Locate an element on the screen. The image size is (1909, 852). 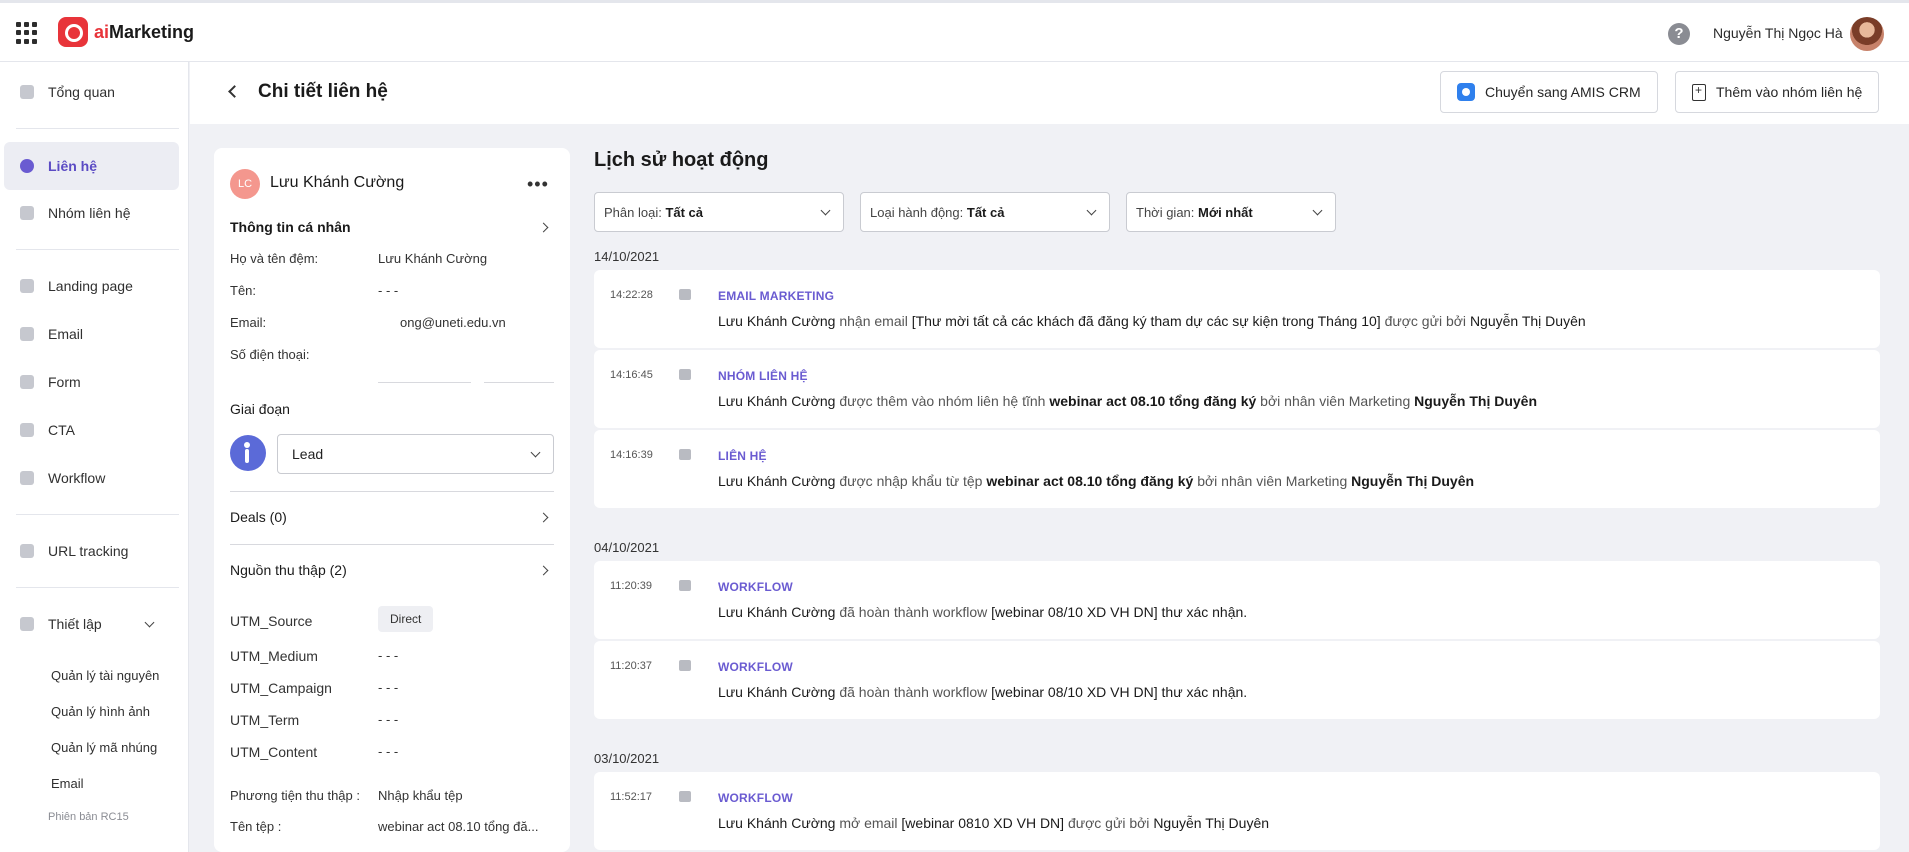
utm-medium-value: - - - is located at coordinates (388, 655).